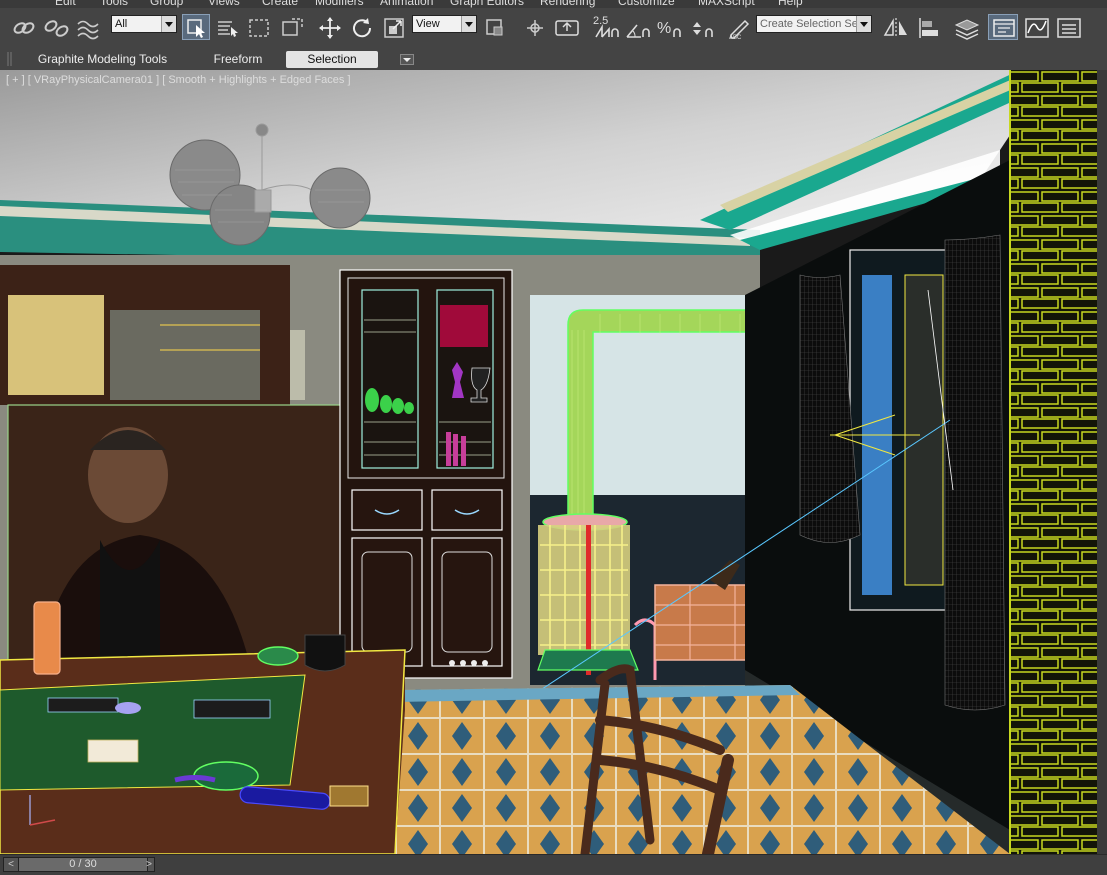  What do you see at coordinates (87, 27) in the screenshot?
I see `bind-space-warp-icon` at bounding box center [87, 27].